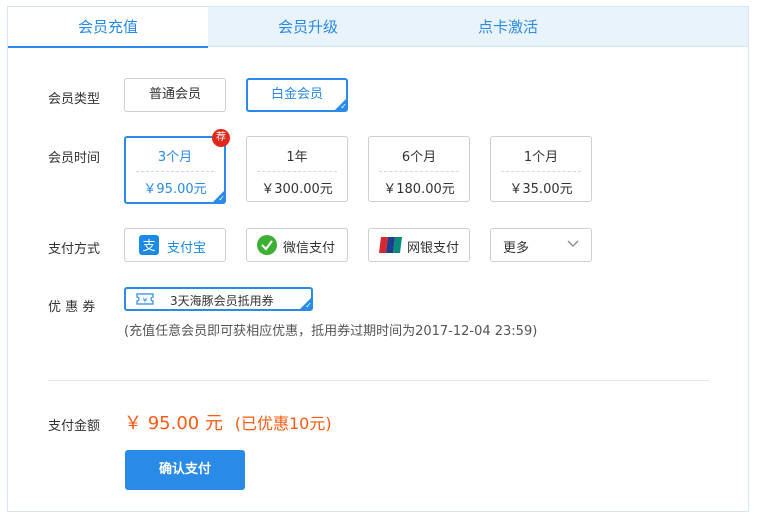 The image size is (757, 518). I want to click on coupon-selected-label: 3天海豚会员抵用券, so click(222, 301).